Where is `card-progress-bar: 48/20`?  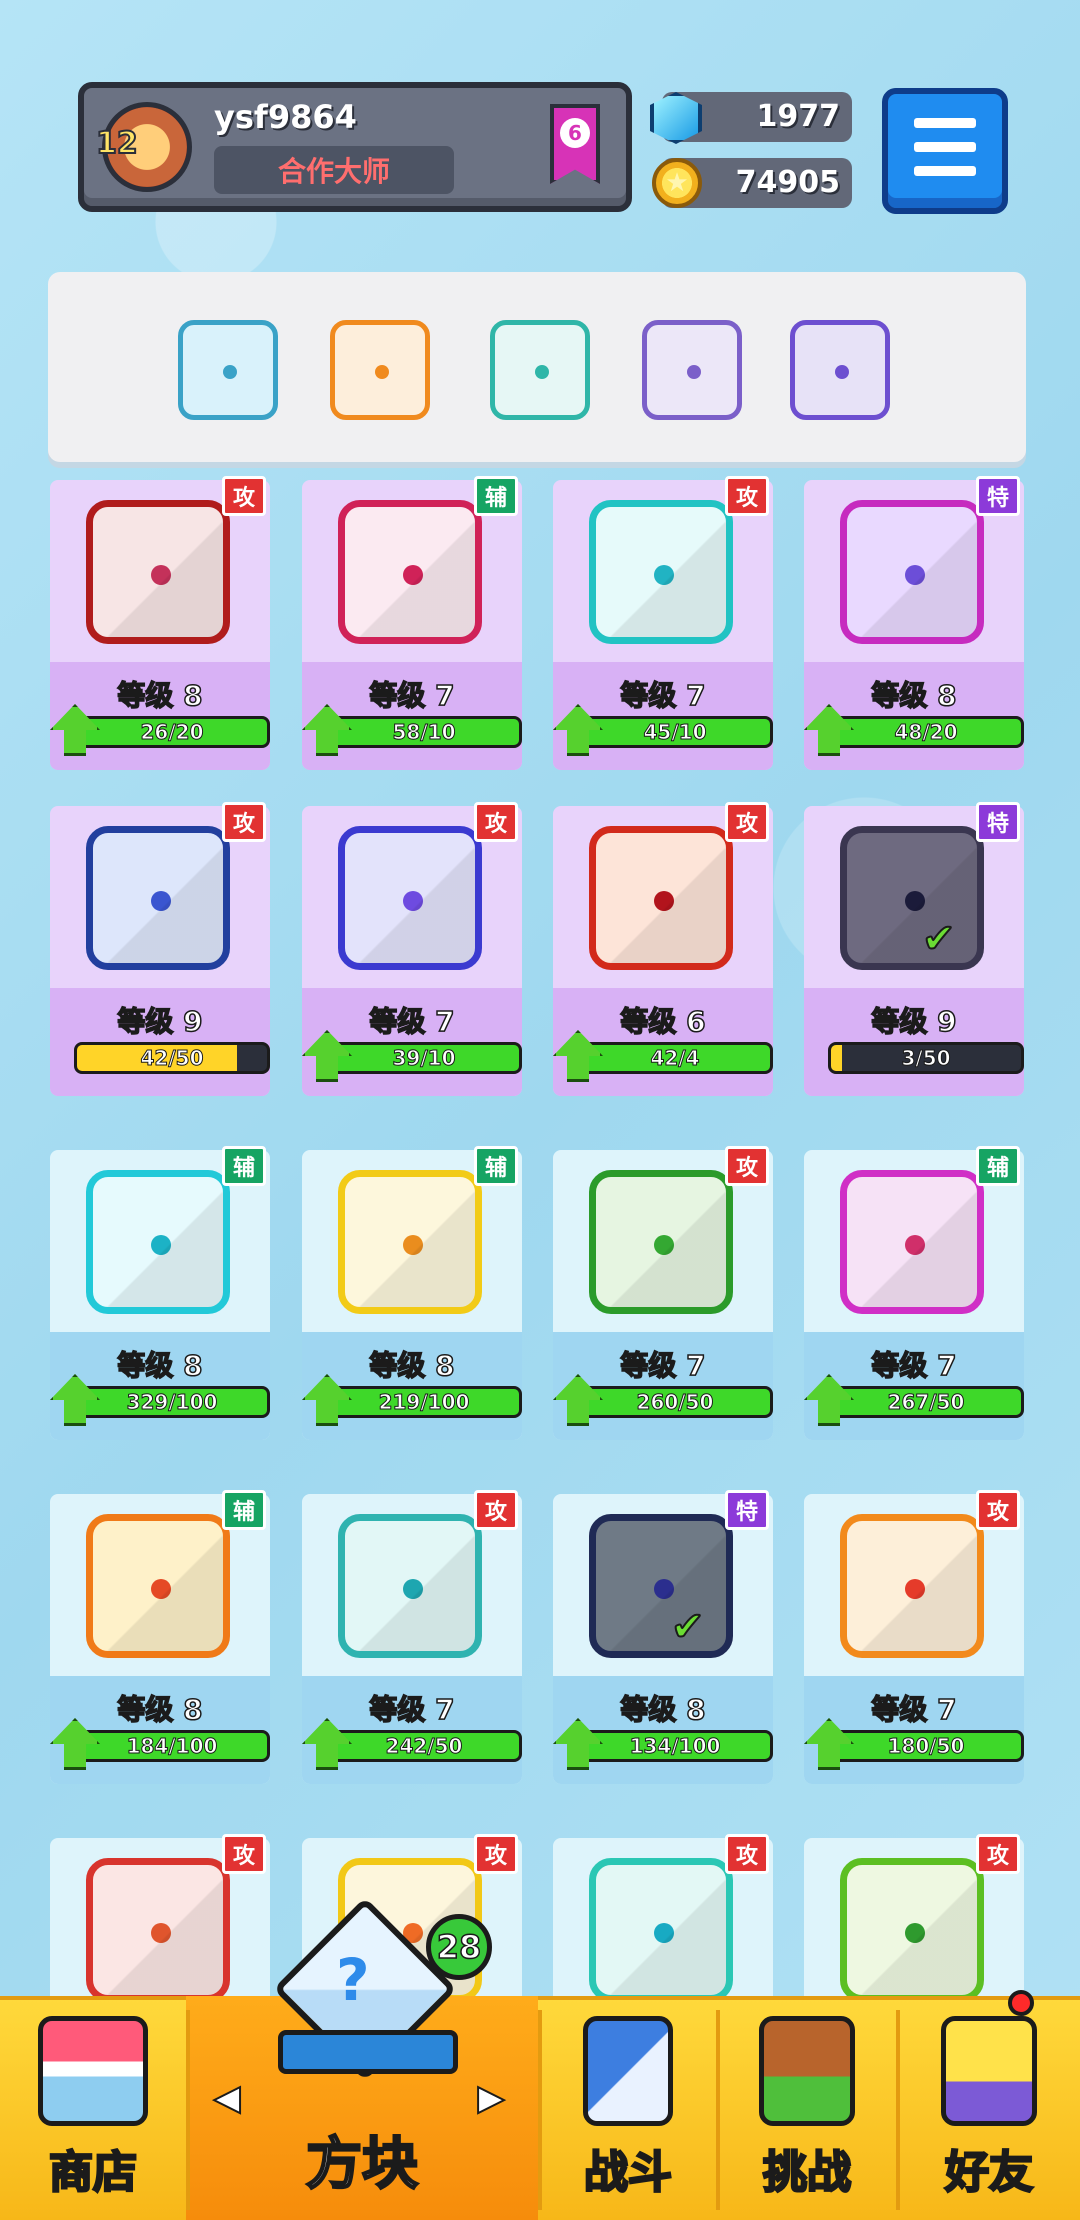
card-progress-bar: 48/20 is located at coordinates (926, 732).